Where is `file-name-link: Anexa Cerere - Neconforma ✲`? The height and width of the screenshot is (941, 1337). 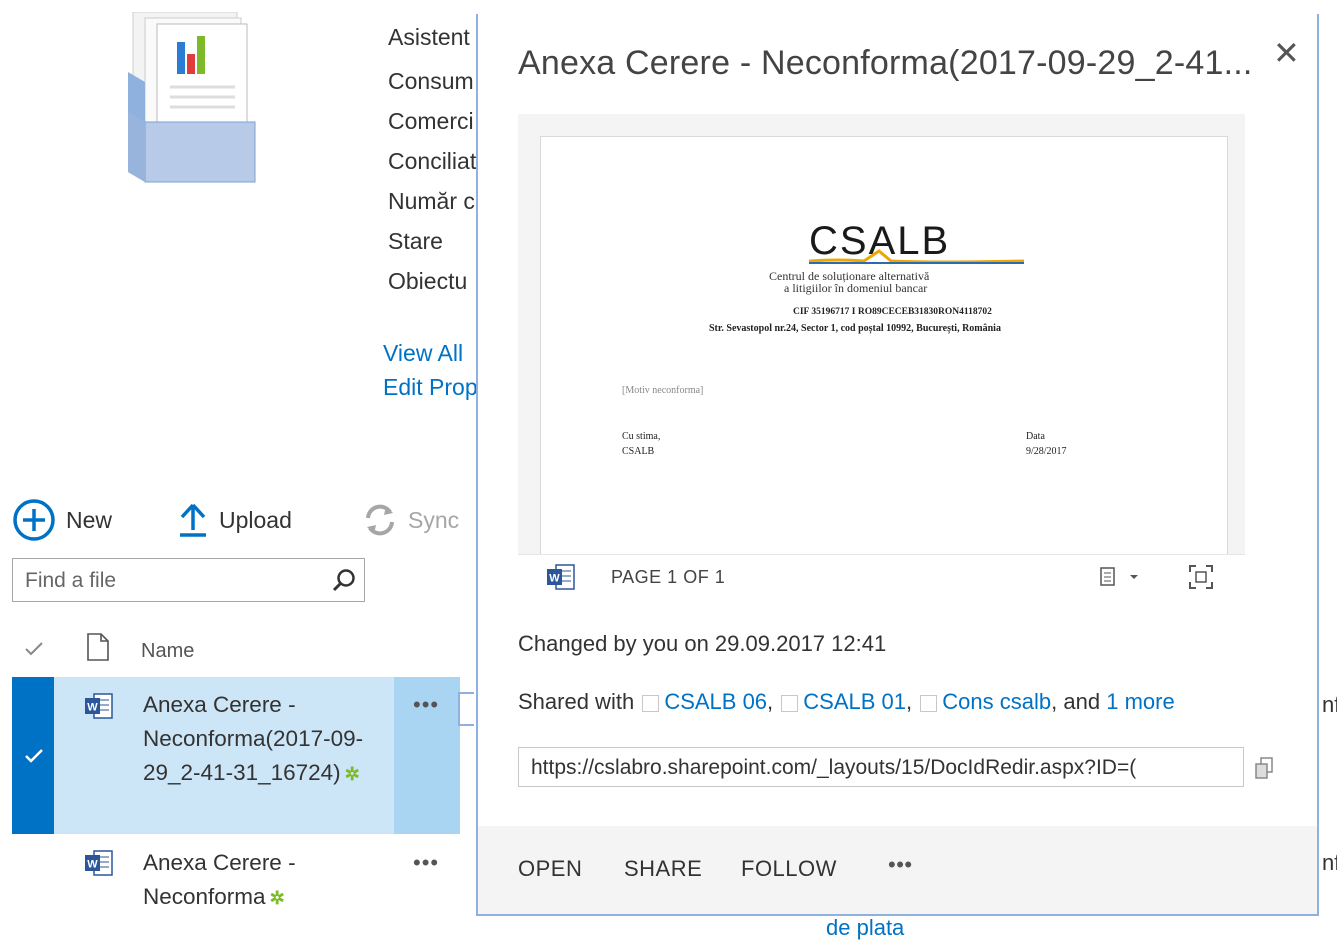 file-name-link: Anexa Cerere - Neconforma ✲ is located at coordinates (263, 880).